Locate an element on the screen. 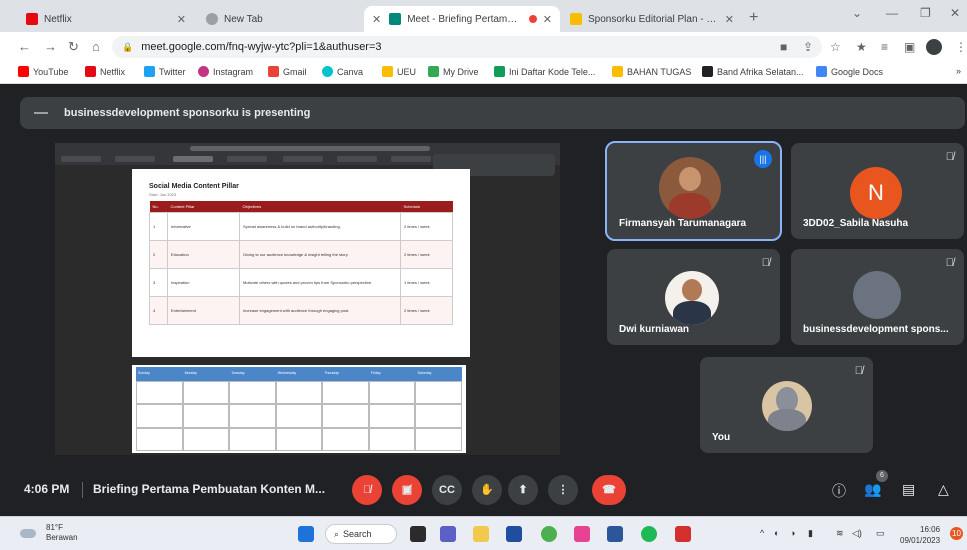  participant-tile-sabila: N 🎙̸ 3DD02_Sabila Nasuha is located at coordinates (877, 191).